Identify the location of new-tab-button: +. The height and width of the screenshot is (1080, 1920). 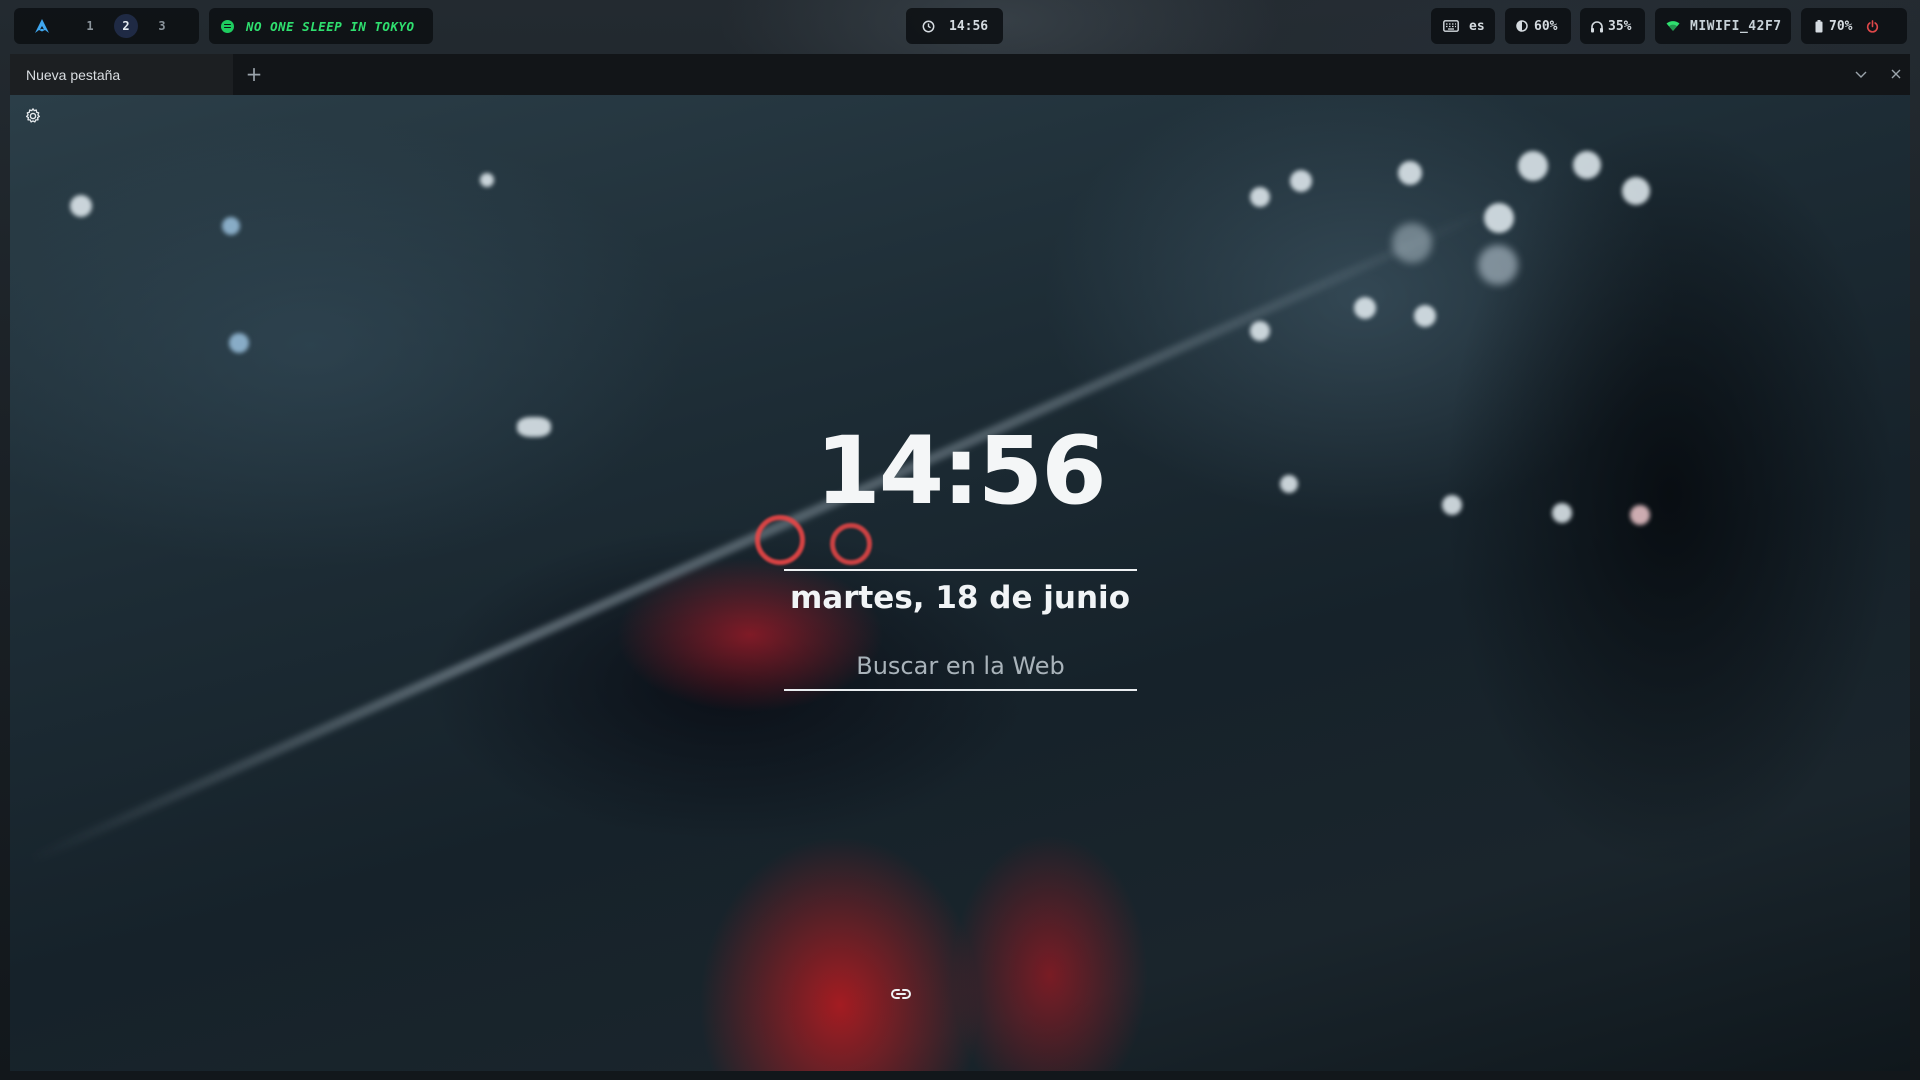
(254, 74).